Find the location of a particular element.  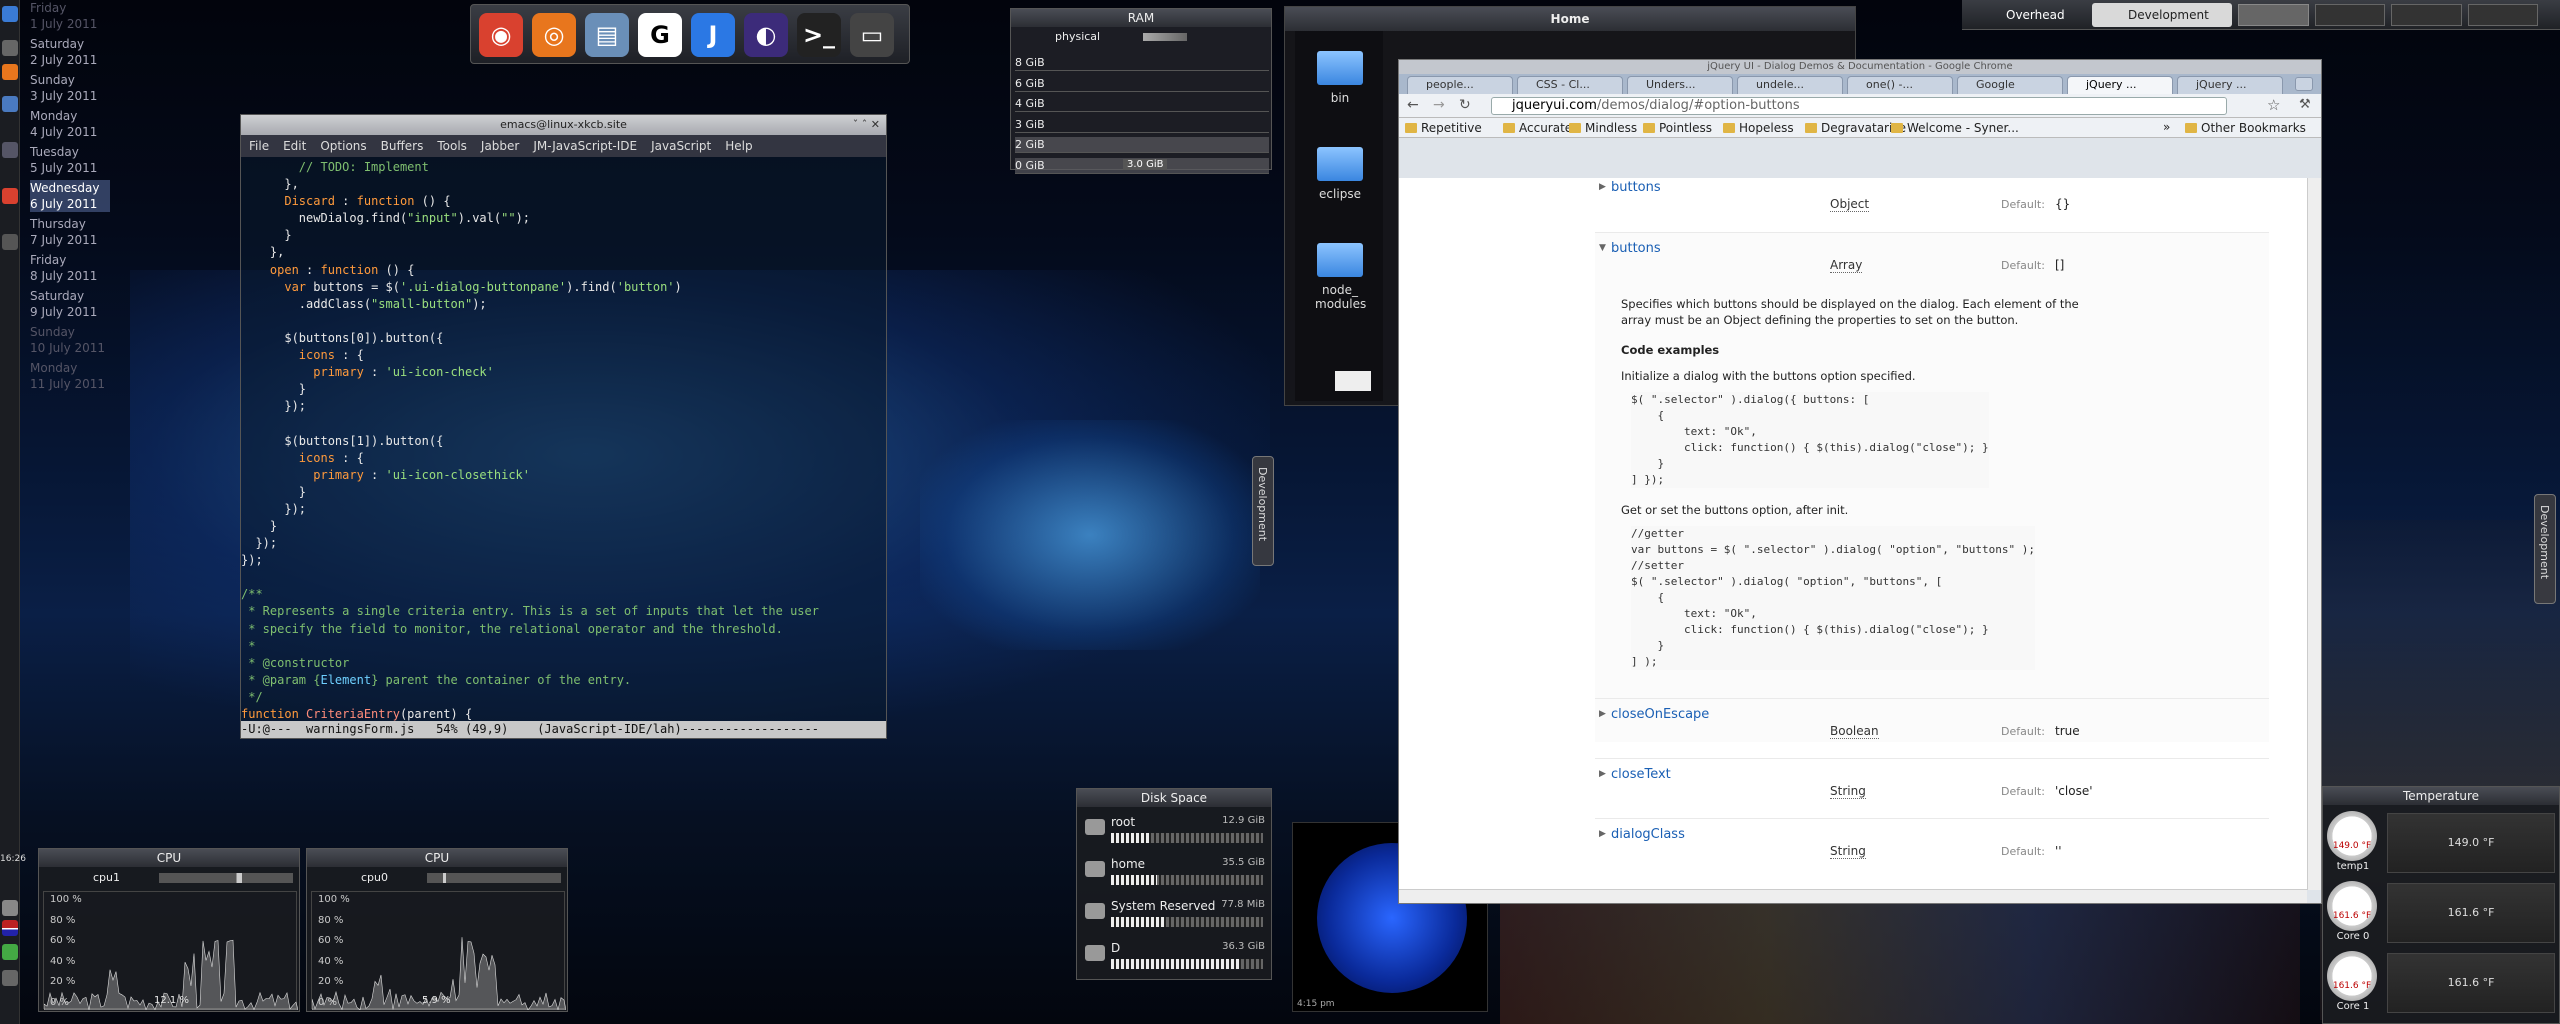

bookmark-item: Mindless is located at coordinates (1603, 128).